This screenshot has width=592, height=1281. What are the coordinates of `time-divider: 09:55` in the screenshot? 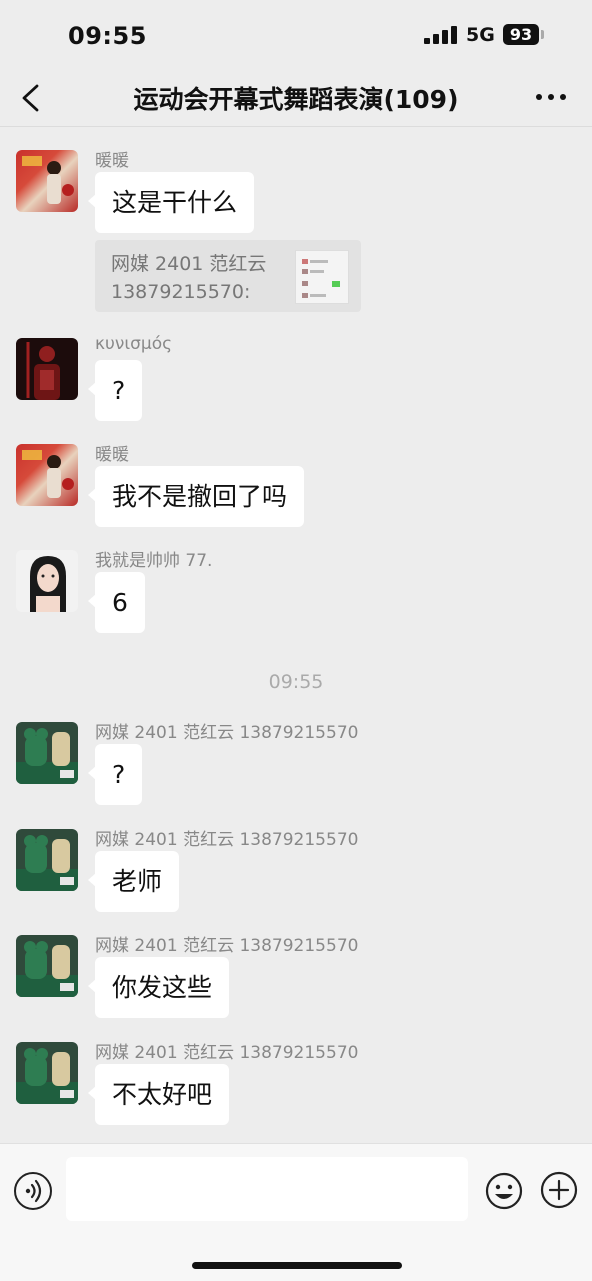 It's located at (296, 682).